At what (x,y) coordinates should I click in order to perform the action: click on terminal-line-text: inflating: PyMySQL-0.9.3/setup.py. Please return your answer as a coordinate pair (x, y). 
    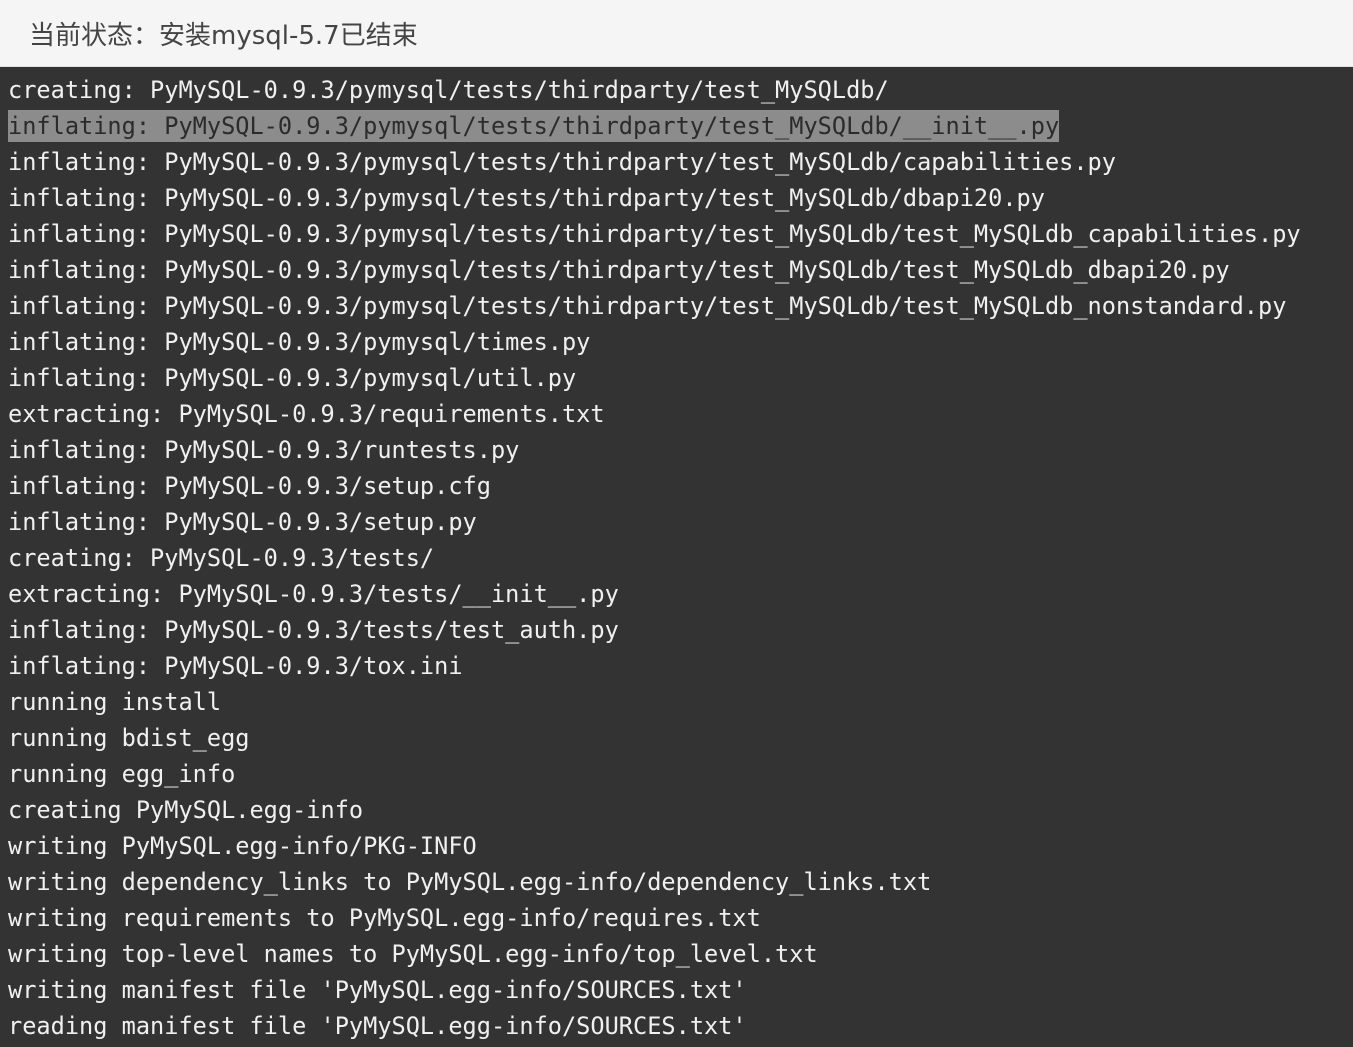
    Looking at the image, I should click on (242, 521).